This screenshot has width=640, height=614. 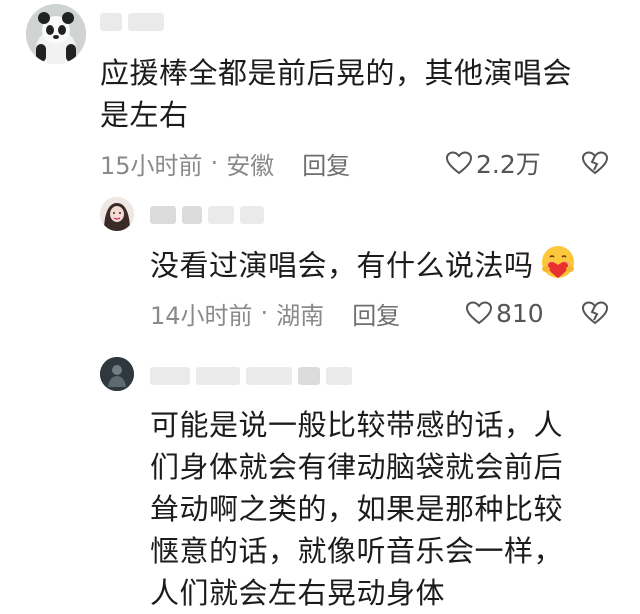 I want to click on hug-face-emoji-icon, so click(x=558, y=267).